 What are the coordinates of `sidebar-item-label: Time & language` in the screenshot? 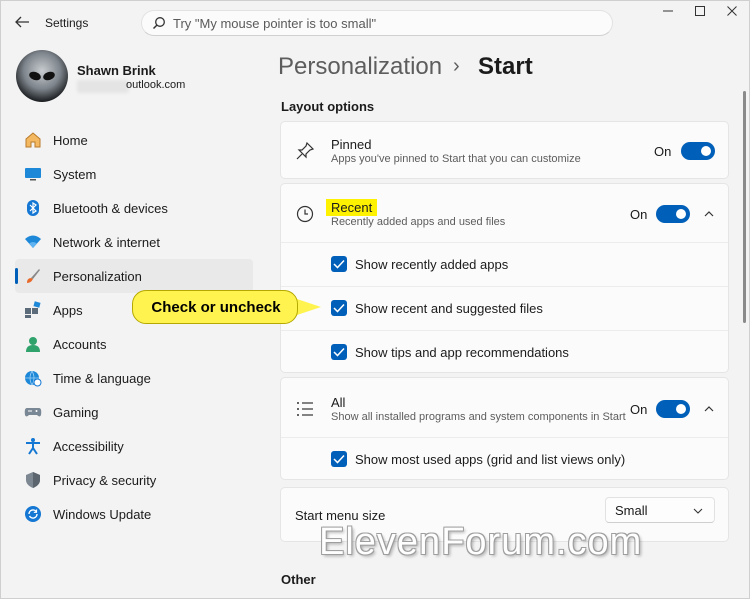 It's located at (102, 378).